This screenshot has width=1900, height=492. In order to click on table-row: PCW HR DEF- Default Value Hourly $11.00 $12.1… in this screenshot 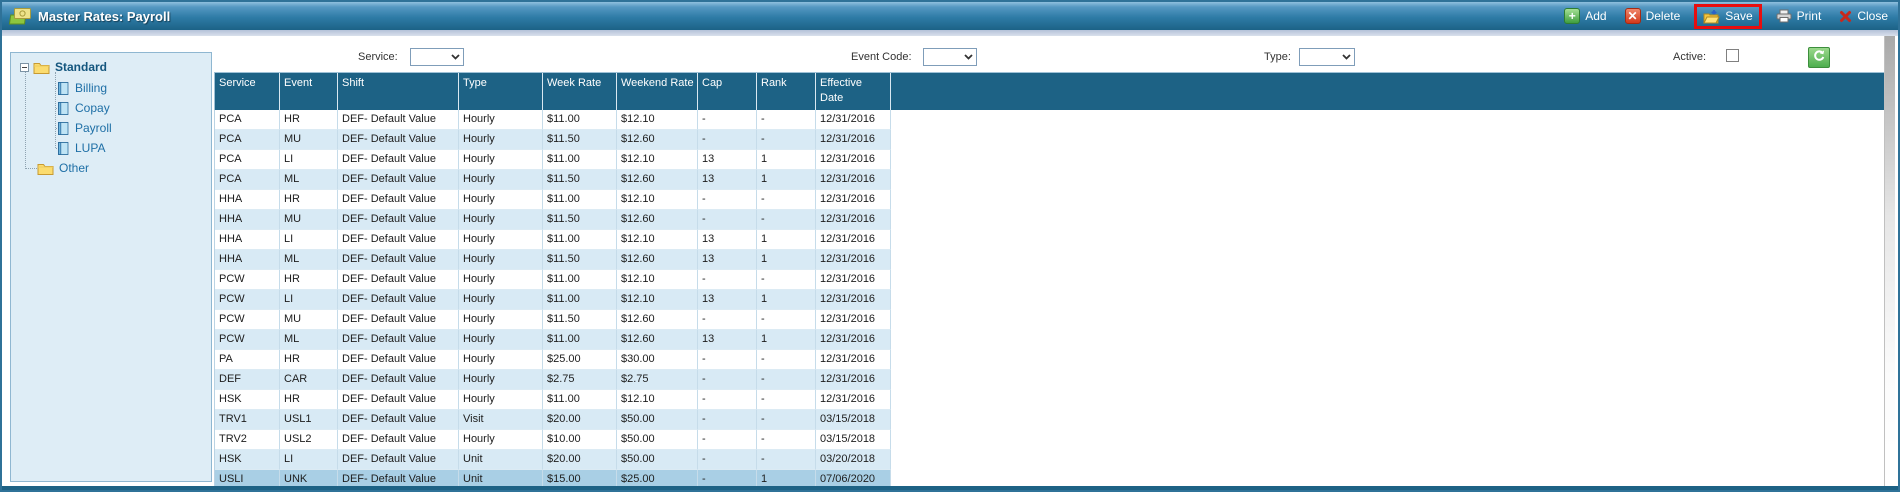, I will do `click(553, 280)`.